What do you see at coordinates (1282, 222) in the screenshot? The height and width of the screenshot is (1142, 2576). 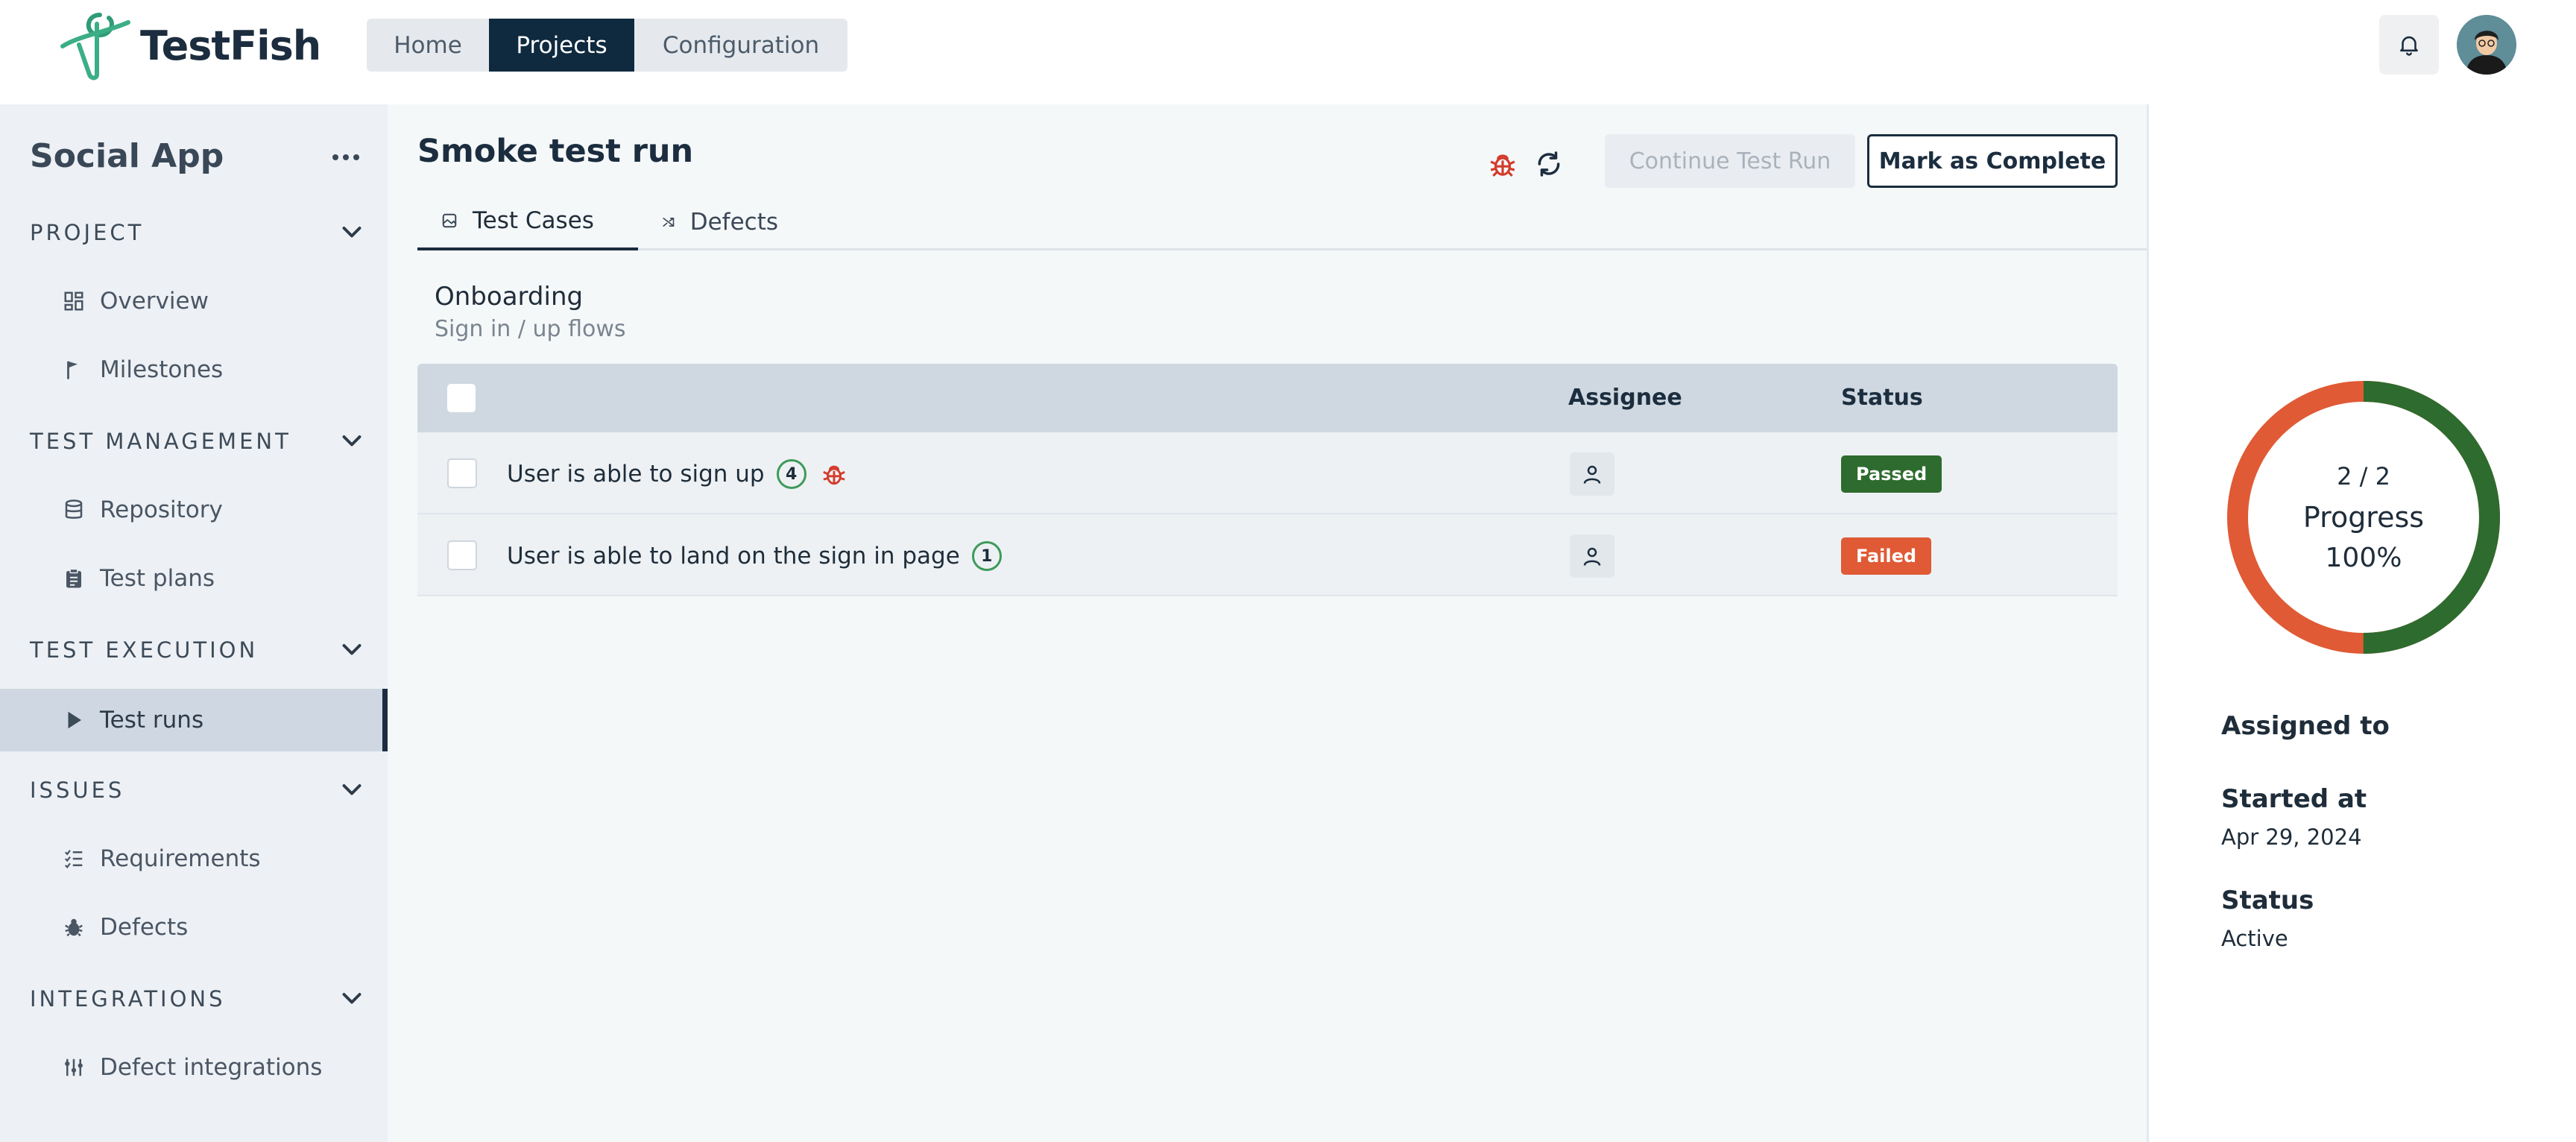 I see `tab-bar: Test Cases Defects` at bounding box center [1282, 222].